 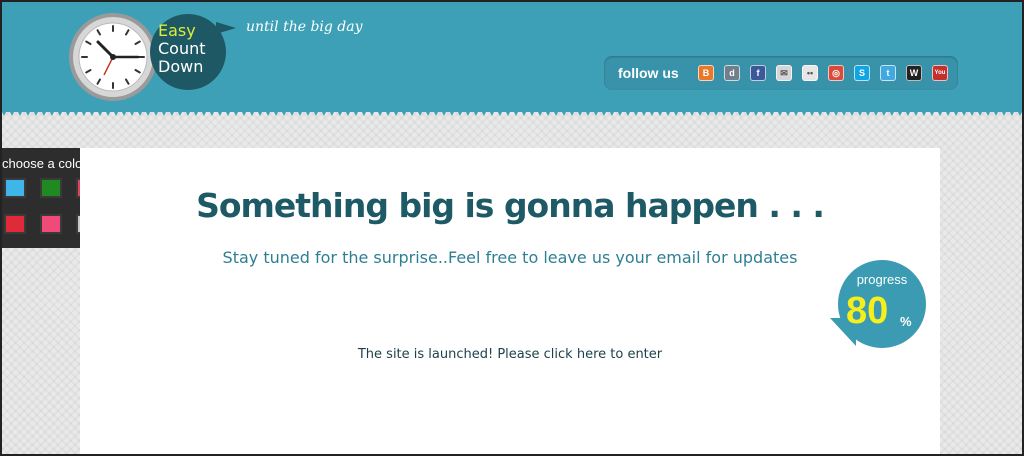 I want to click on progress-label: progress, so click(x=882, y=279).